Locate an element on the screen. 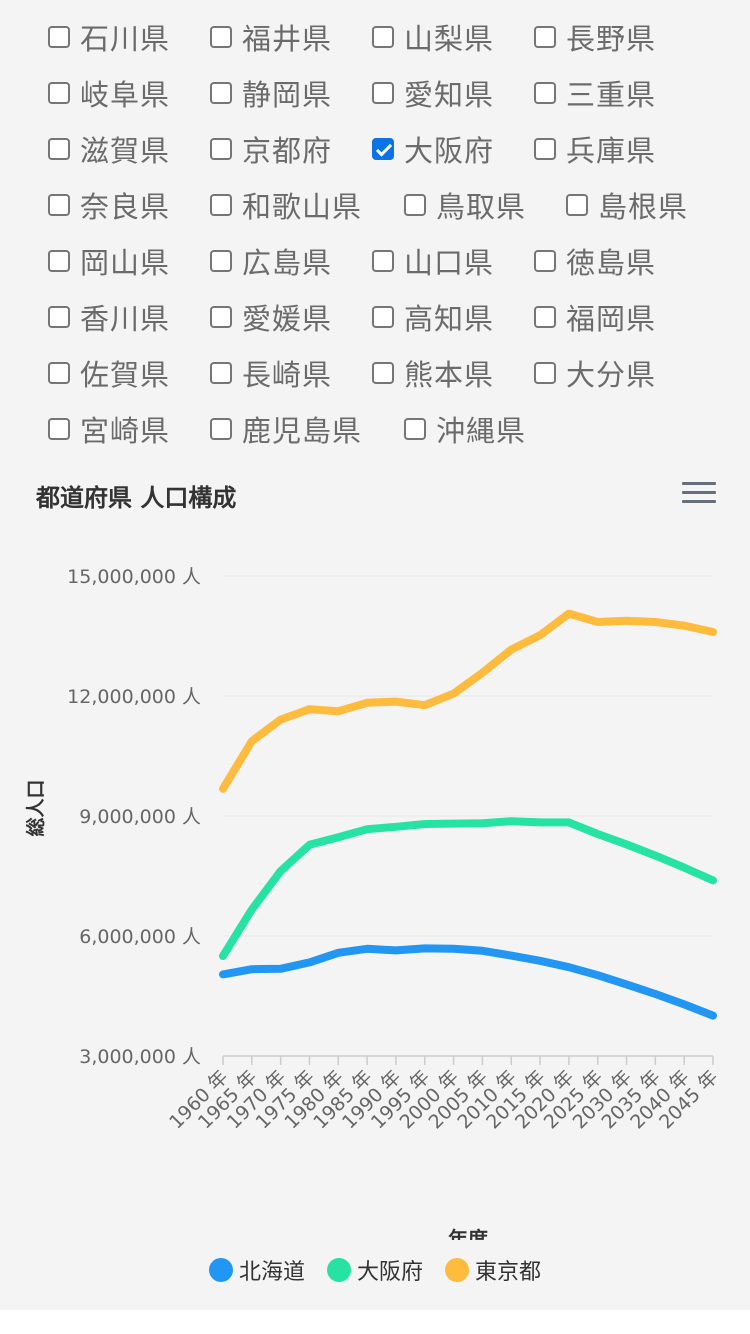 Image resolution: width=750 pixels, height=1334 pixels. legend-label: 大阪府 is located at coordinates (389, 1272).